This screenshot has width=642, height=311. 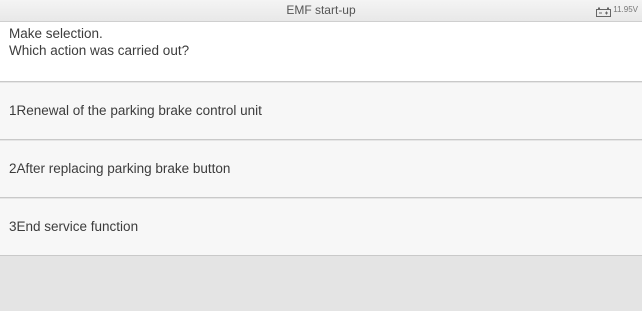 I want to click on title-bar: EMF start-up 11.95V, so click(x=321, y=11).